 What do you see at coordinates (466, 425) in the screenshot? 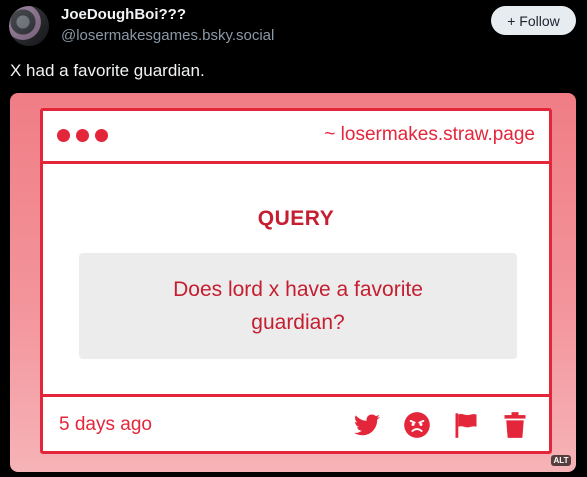
I see `flag-icon` at bounding box center [466, 425].